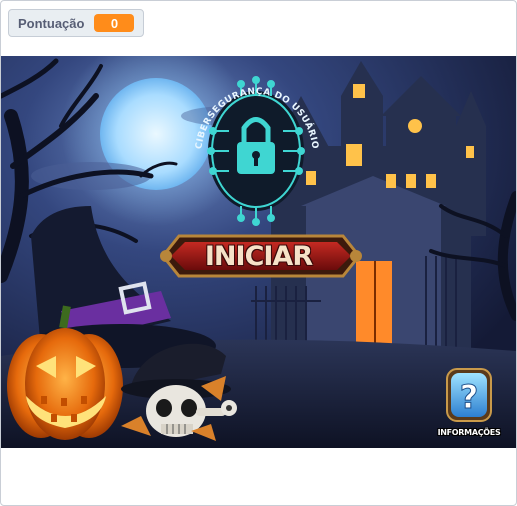 Image resolution: width=517 pixels, height=506 pixels. I want to click on info-button, so click(469, 397).